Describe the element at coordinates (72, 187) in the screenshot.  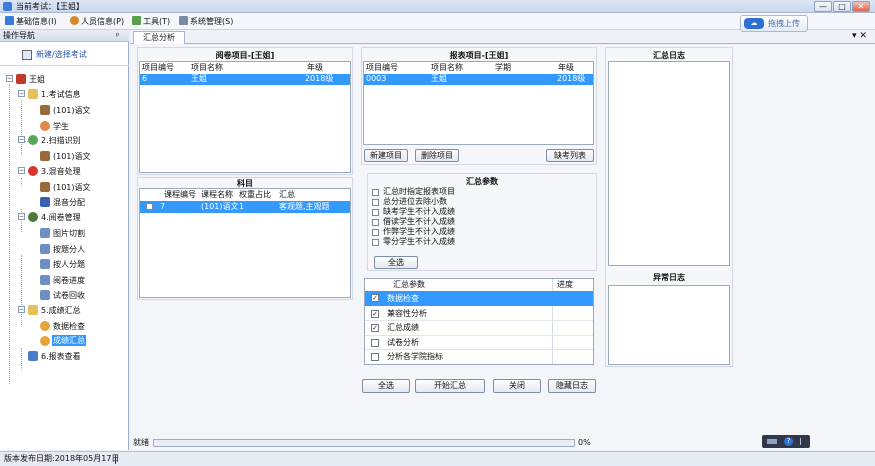
I see `tree-node-mix-chinese: (101)语文` at that location.